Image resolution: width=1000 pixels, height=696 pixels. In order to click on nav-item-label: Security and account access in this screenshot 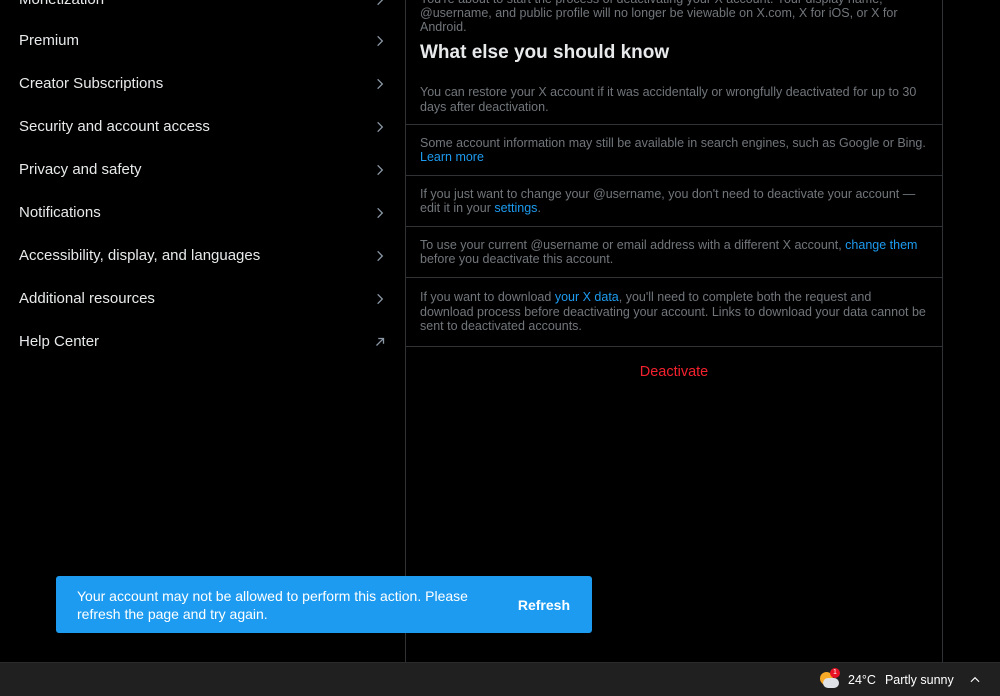, I will do `click(114, 126)`.